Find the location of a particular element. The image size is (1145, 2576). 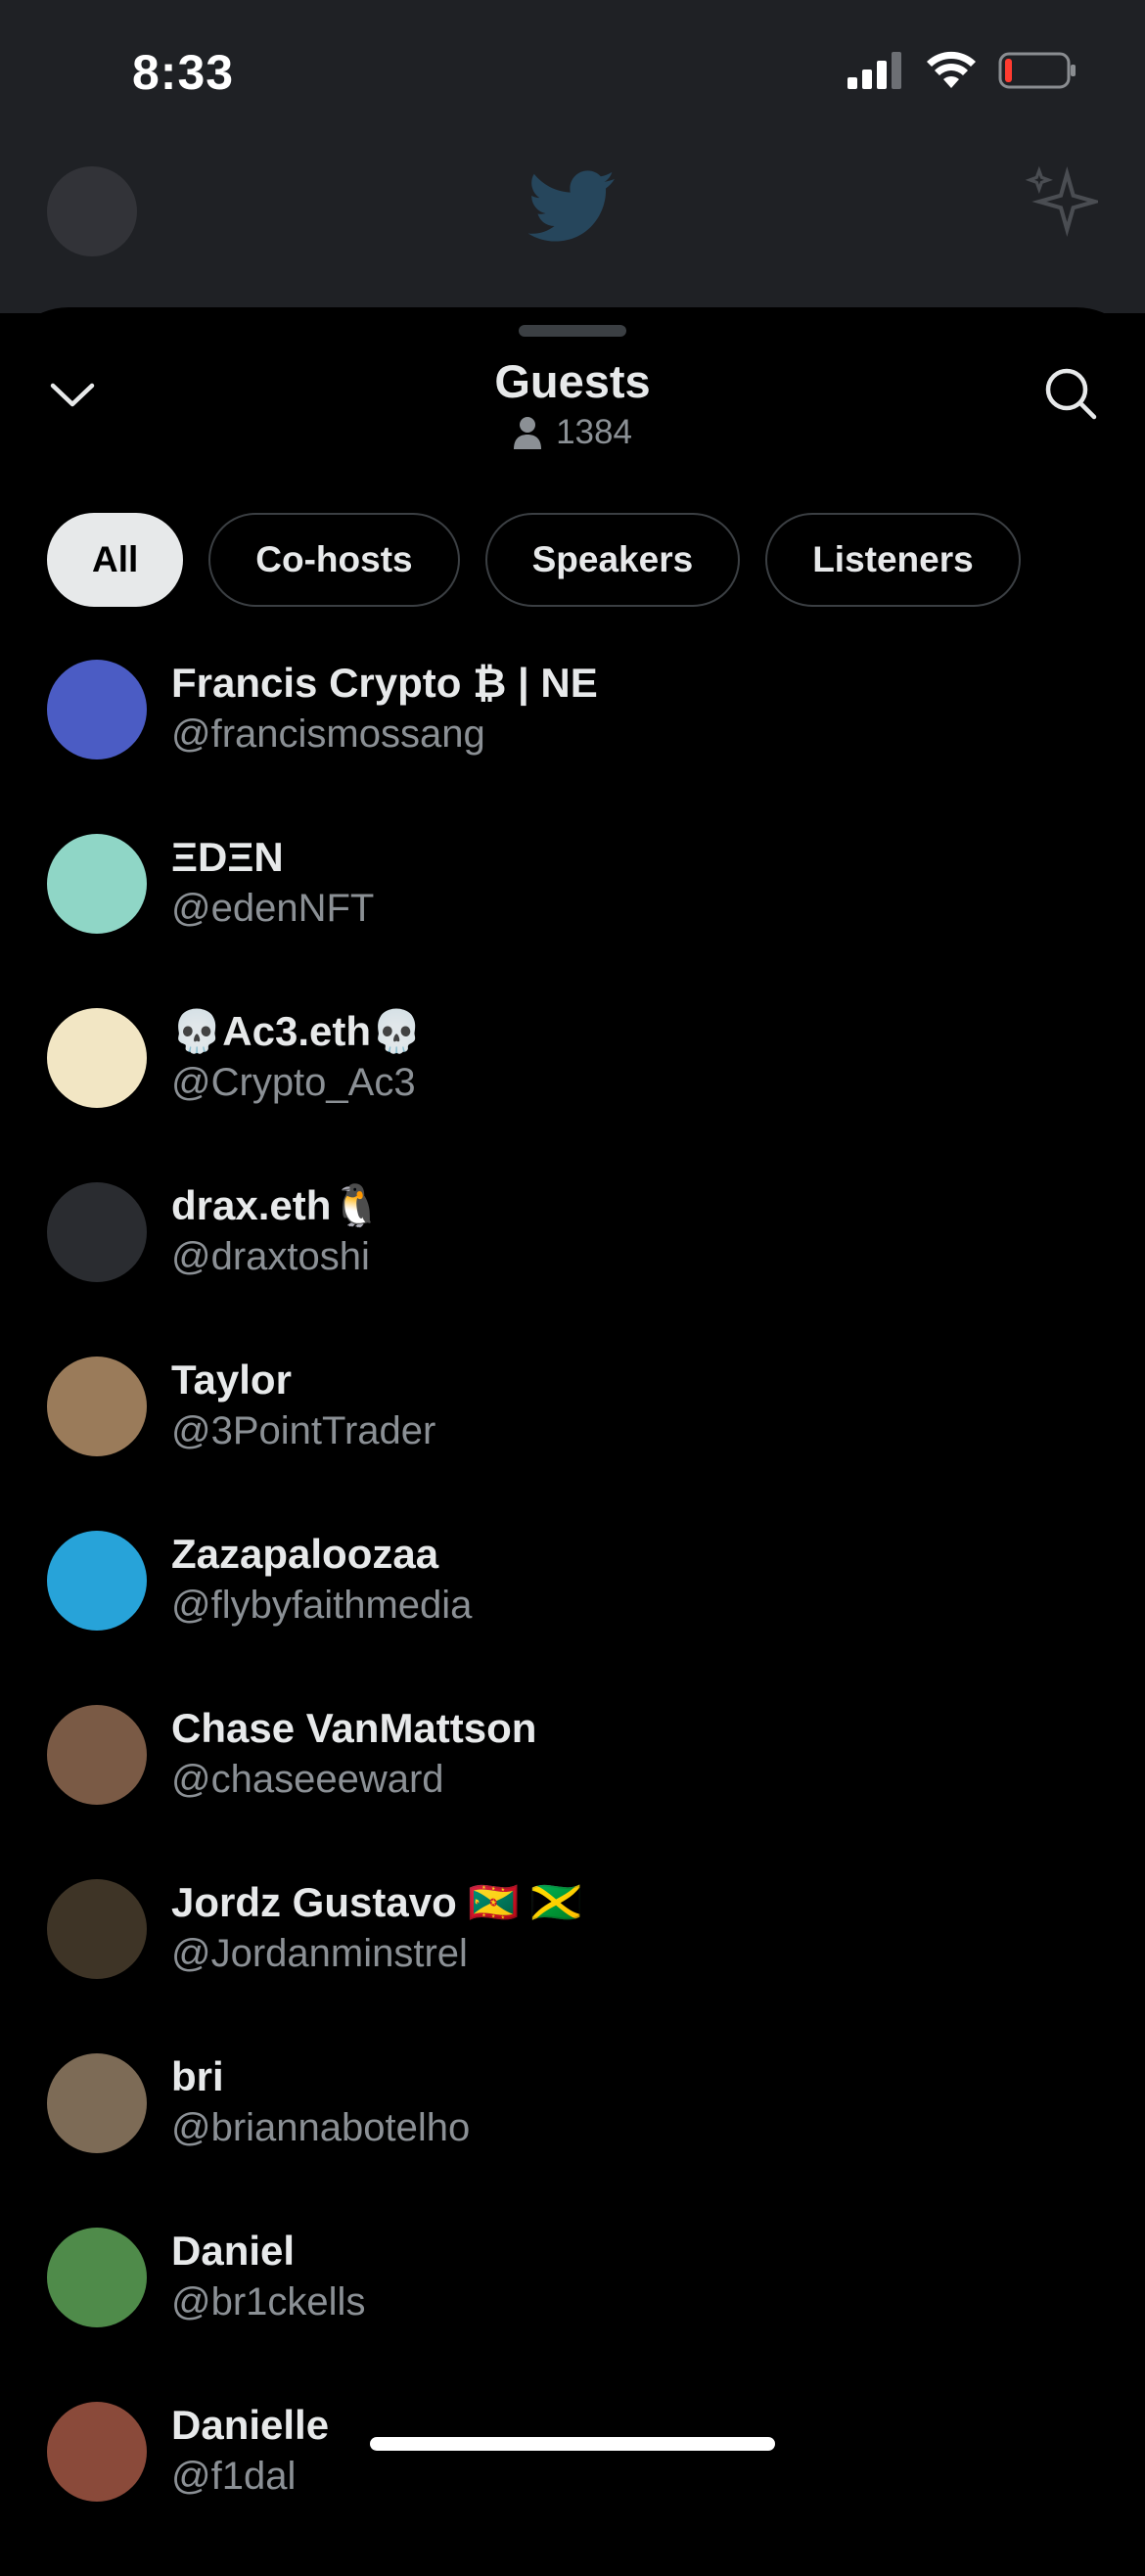

guest-row: drax.eth🐧 @draxtoshi is located at coordinates (572, 1270).